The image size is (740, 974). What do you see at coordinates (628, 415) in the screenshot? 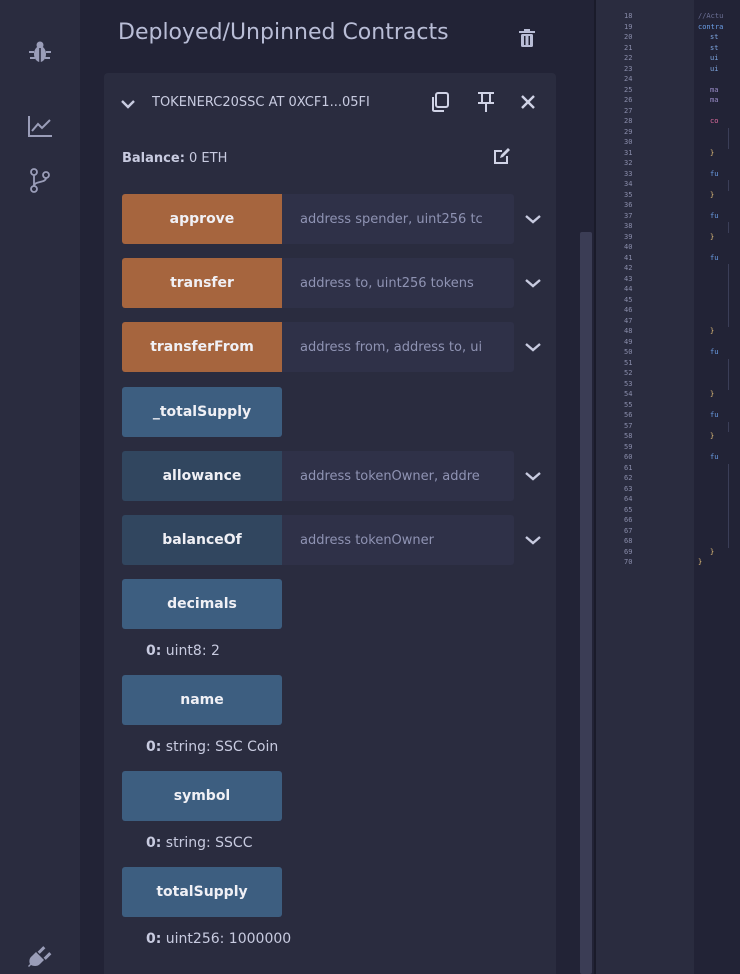
I see `line-number: 56` at bounding box center [628, 415].